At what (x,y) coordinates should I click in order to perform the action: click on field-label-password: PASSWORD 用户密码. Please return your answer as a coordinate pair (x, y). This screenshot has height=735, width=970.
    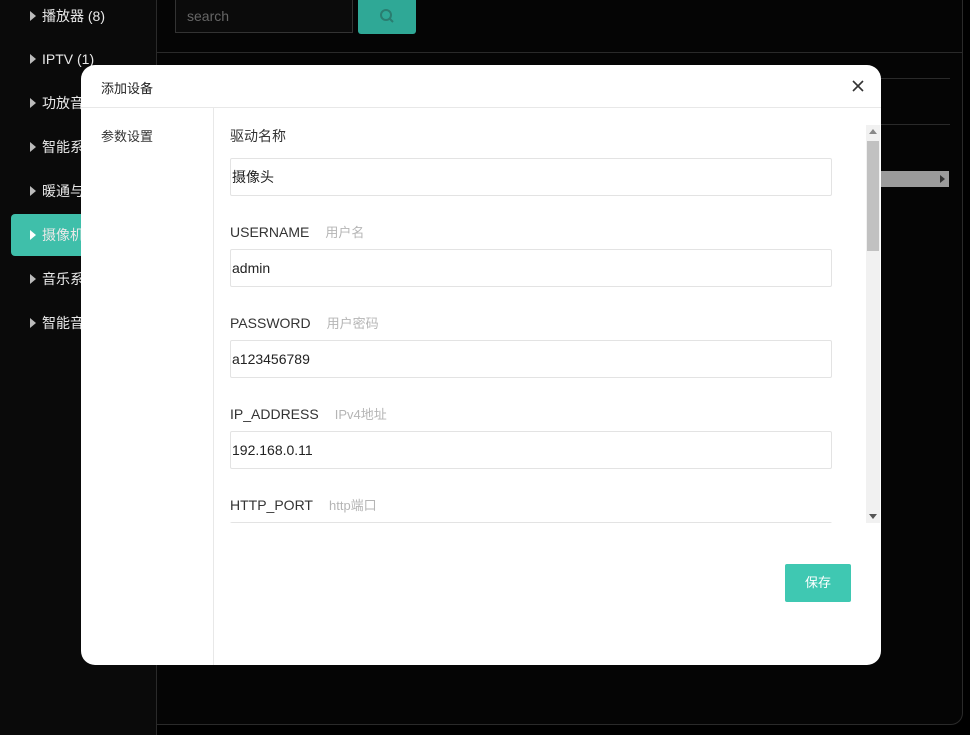
    Looking at the image, I should click on (304, 322).